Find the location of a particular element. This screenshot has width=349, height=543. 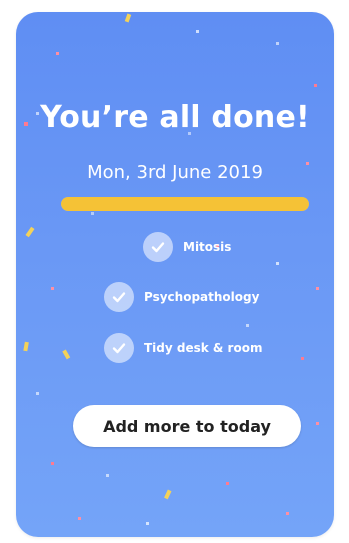

task-label: Mitosis is located at coordinates (207, 247).